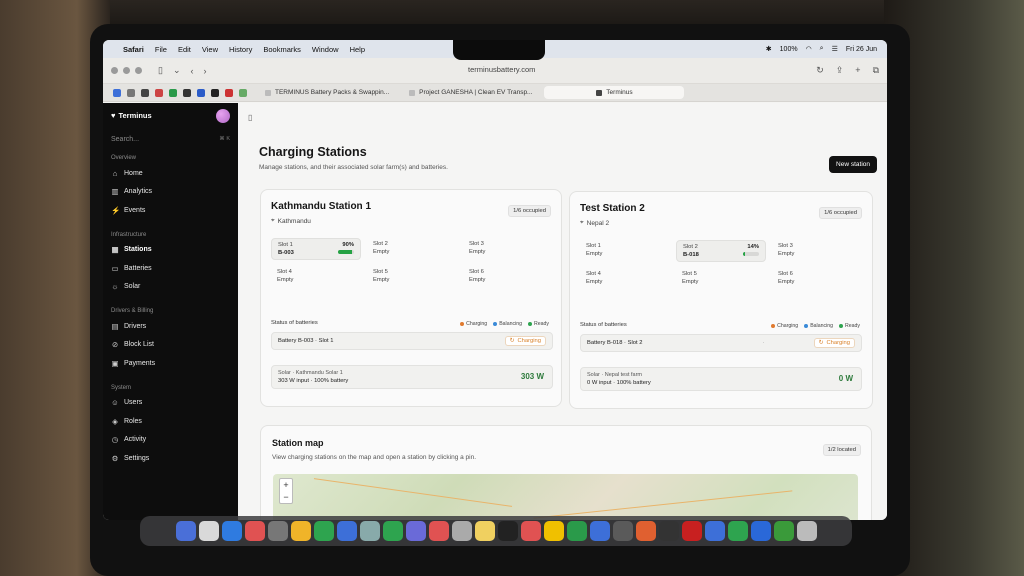 The image size is (1024, 576). Describe the element at coordinates (789, 49) in the screenshot. I see `battery-percent: 100%` at that location.